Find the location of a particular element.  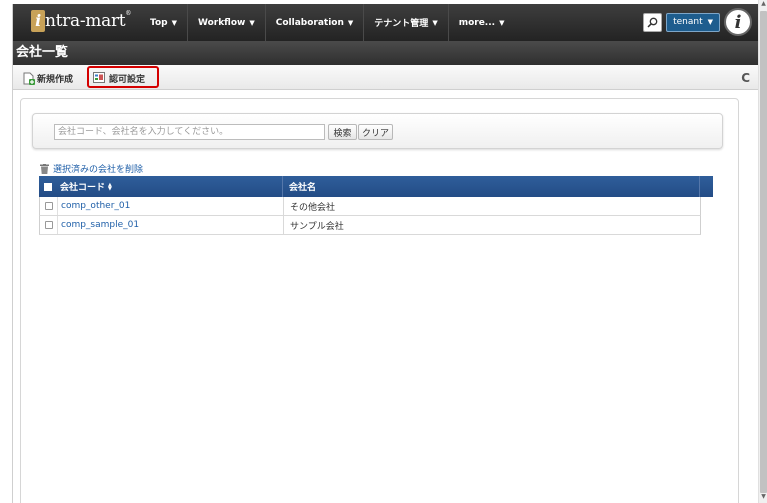

toolbar: 新規作成 認可設定 C is located at coordinates (386, 77).